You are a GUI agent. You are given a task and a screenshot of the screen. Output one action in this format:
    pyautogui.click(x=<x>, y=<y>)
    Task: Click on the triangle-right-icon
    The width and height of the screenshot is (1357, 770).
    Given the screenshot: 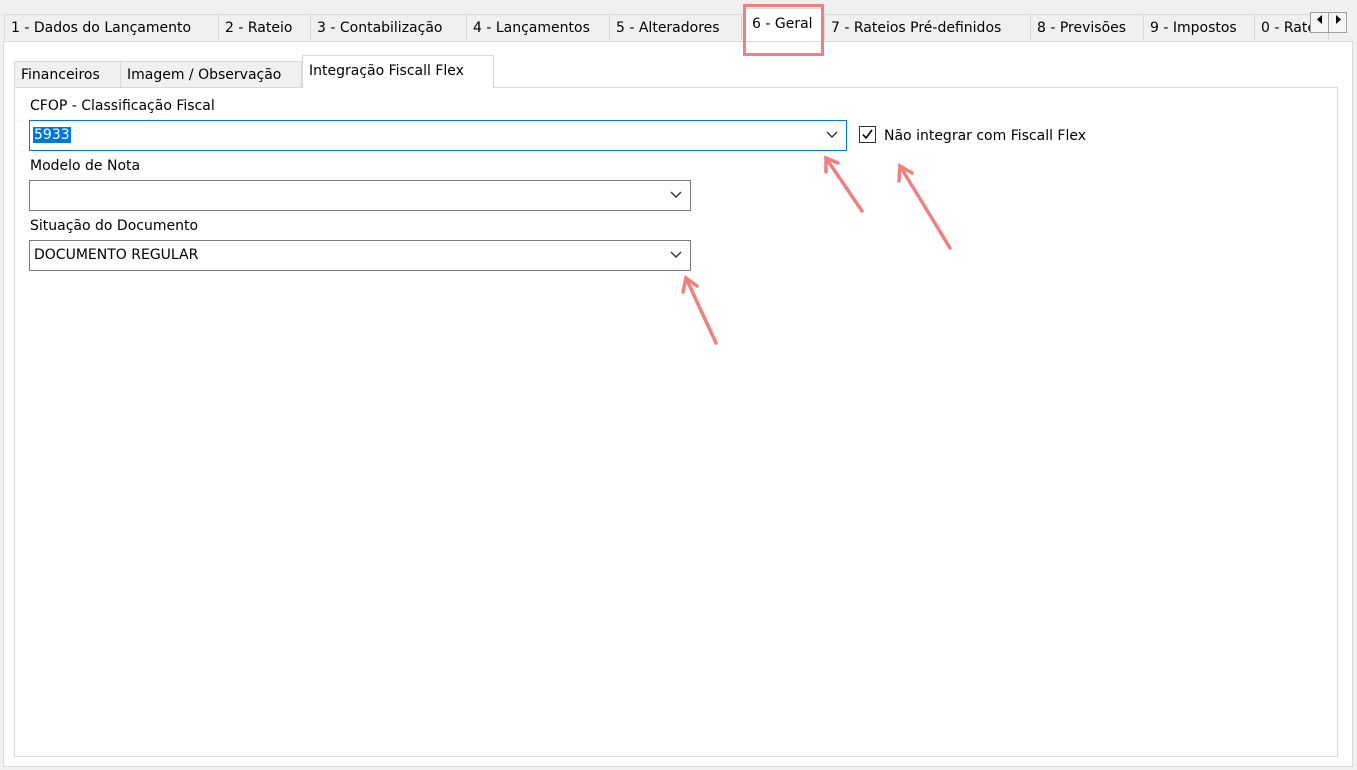 What is the action you would take?
    pyautogui.click(x=1338, y=19)
    